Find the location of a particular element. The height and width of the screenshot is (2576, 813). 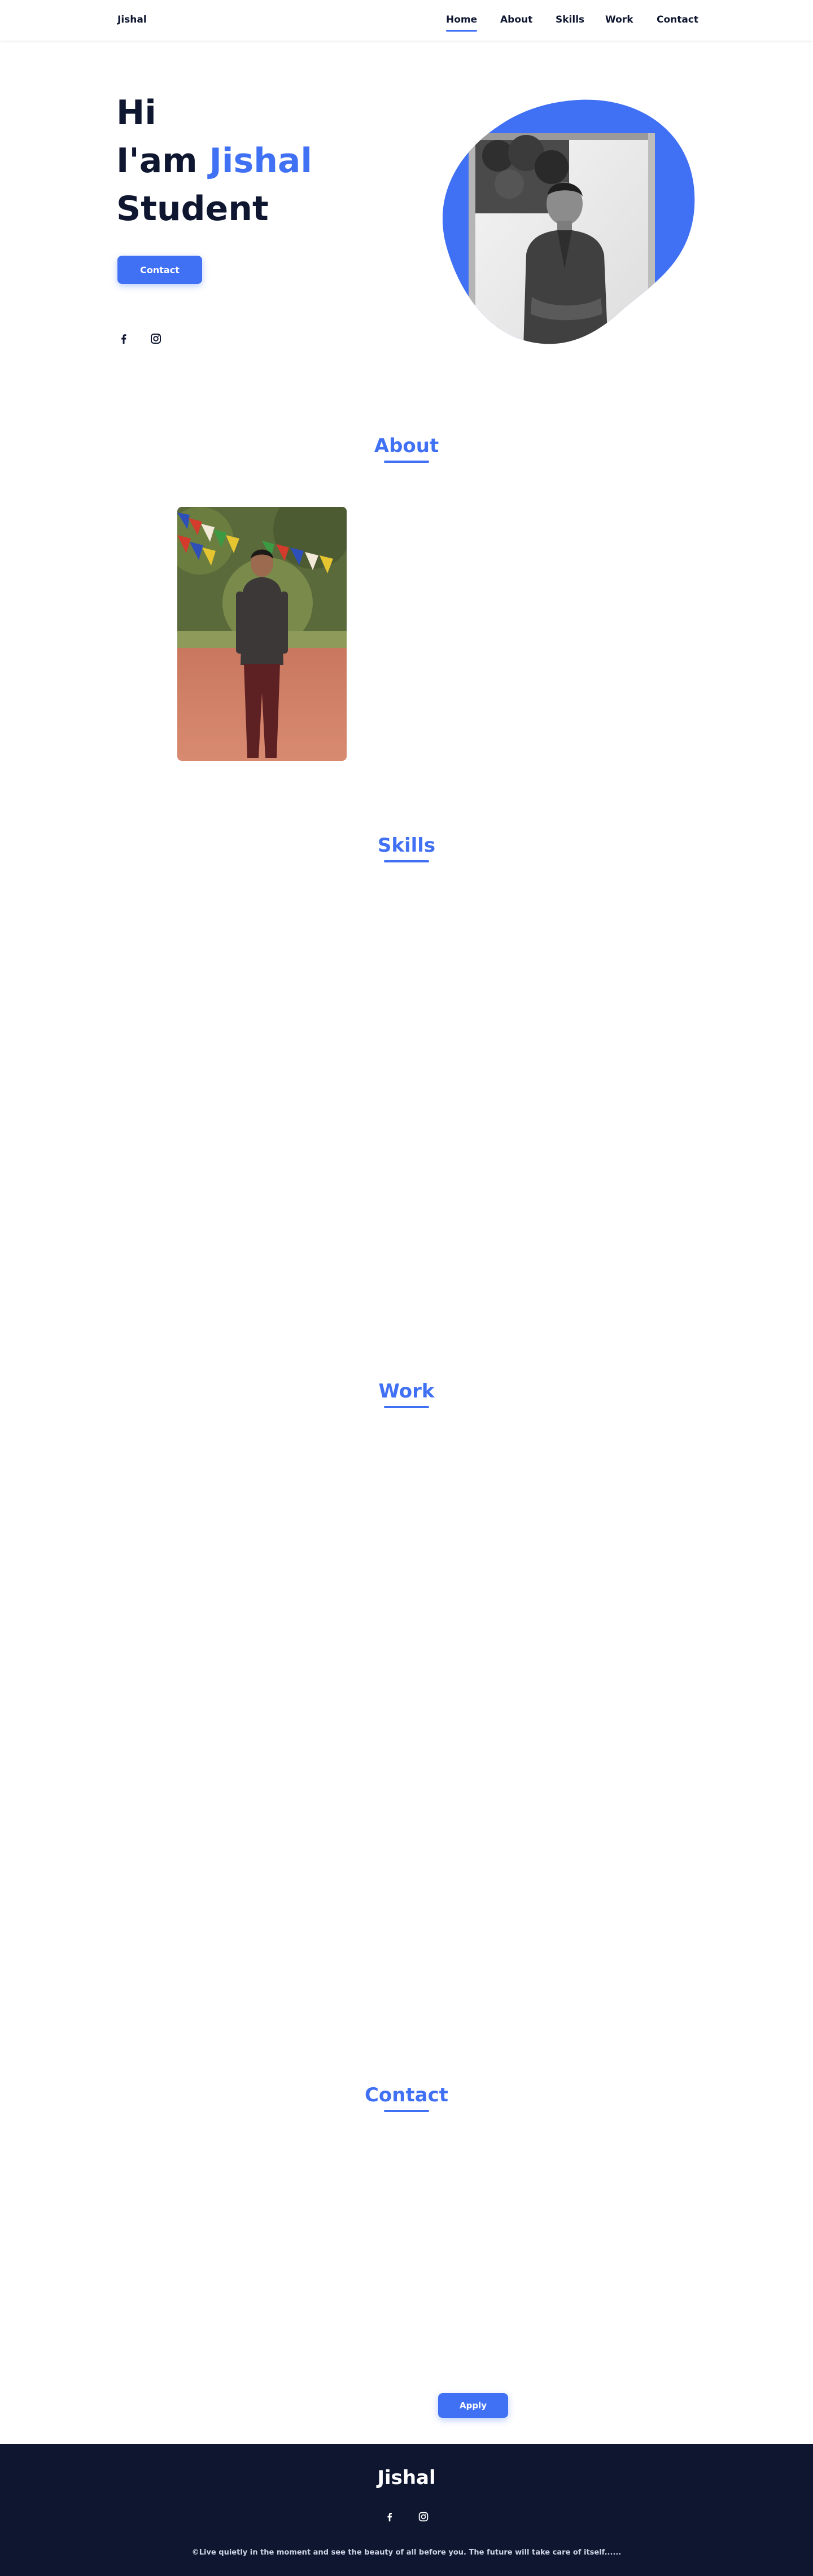

hero-portrait is located at coordinates (569, 223).